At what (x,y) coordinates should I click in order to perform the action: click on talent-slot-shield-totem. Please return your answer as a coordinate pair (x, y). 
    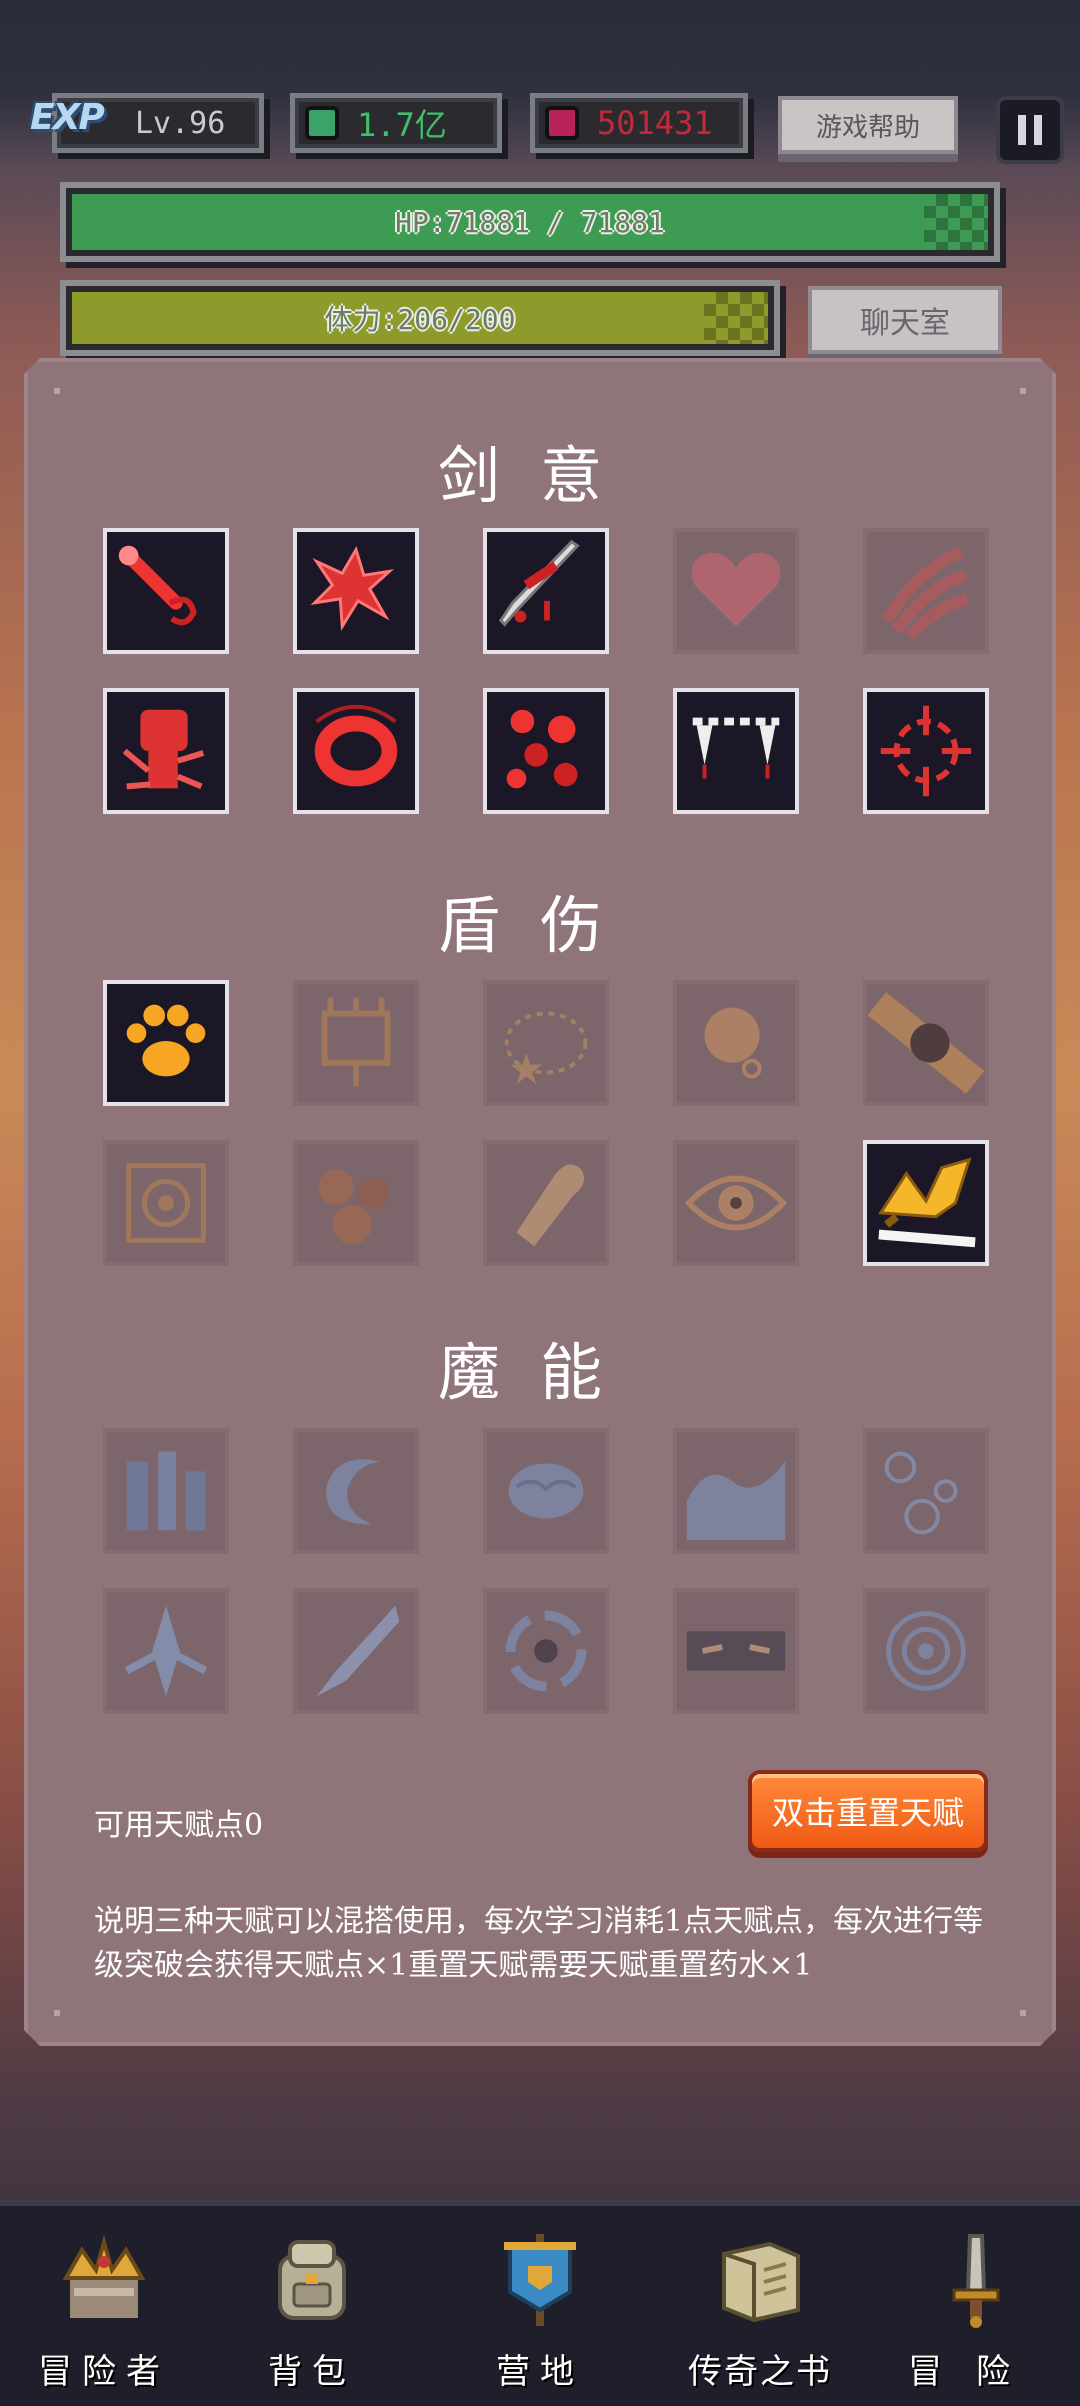
    Looking at the image, I should click on (356, 1043).